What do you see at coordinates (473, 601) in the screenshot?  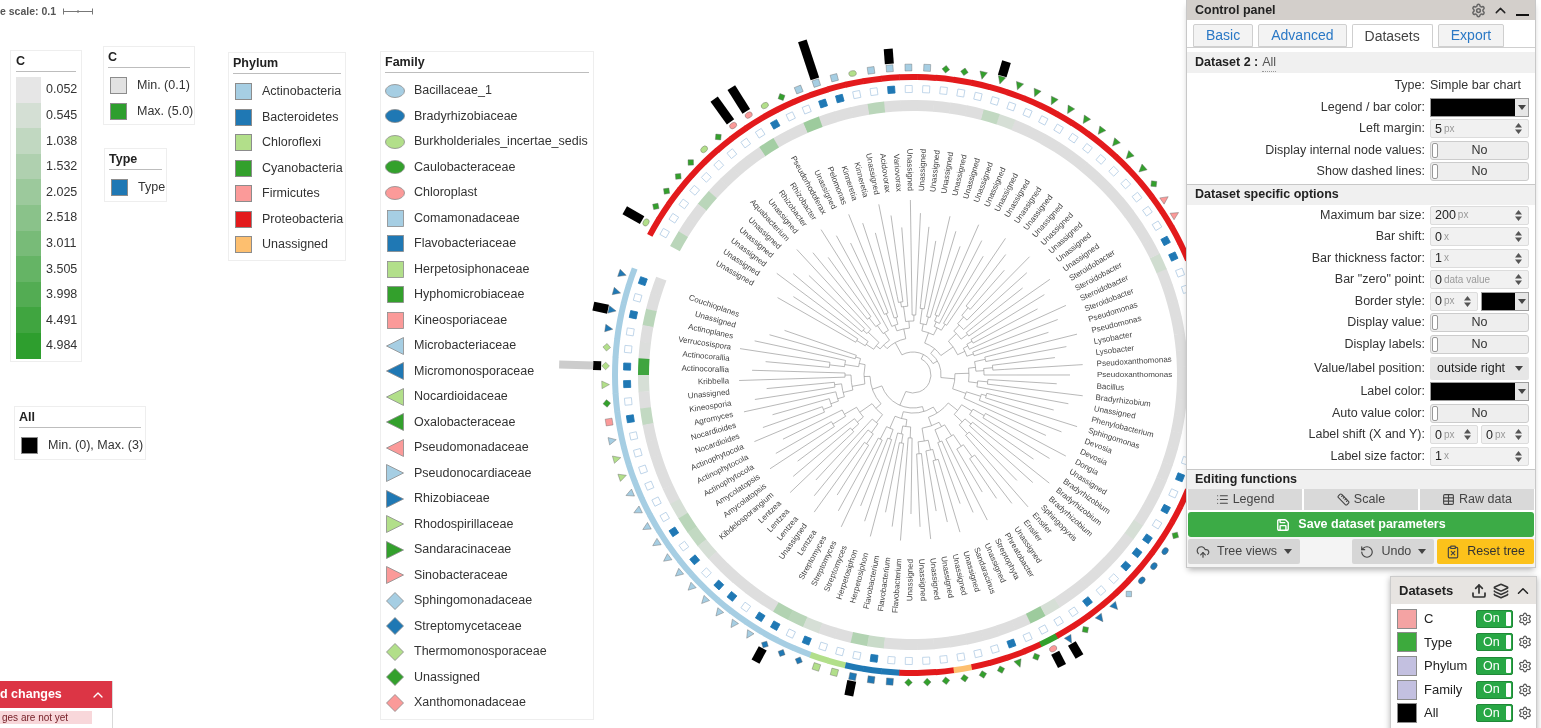 I see `legend-label: Sphingomonadaceae` at bounding box center [473, 601].